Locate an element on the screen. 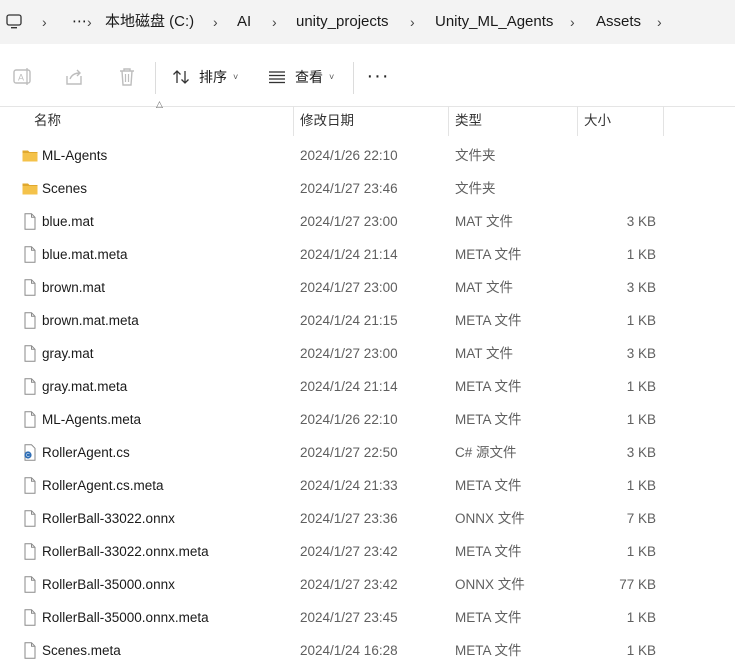 Image resolution: width=735 pixels, height=672 pixels. command-bar: A 排序 ˅ 查看 ˅ ··· is located at coordinates (367, 77).